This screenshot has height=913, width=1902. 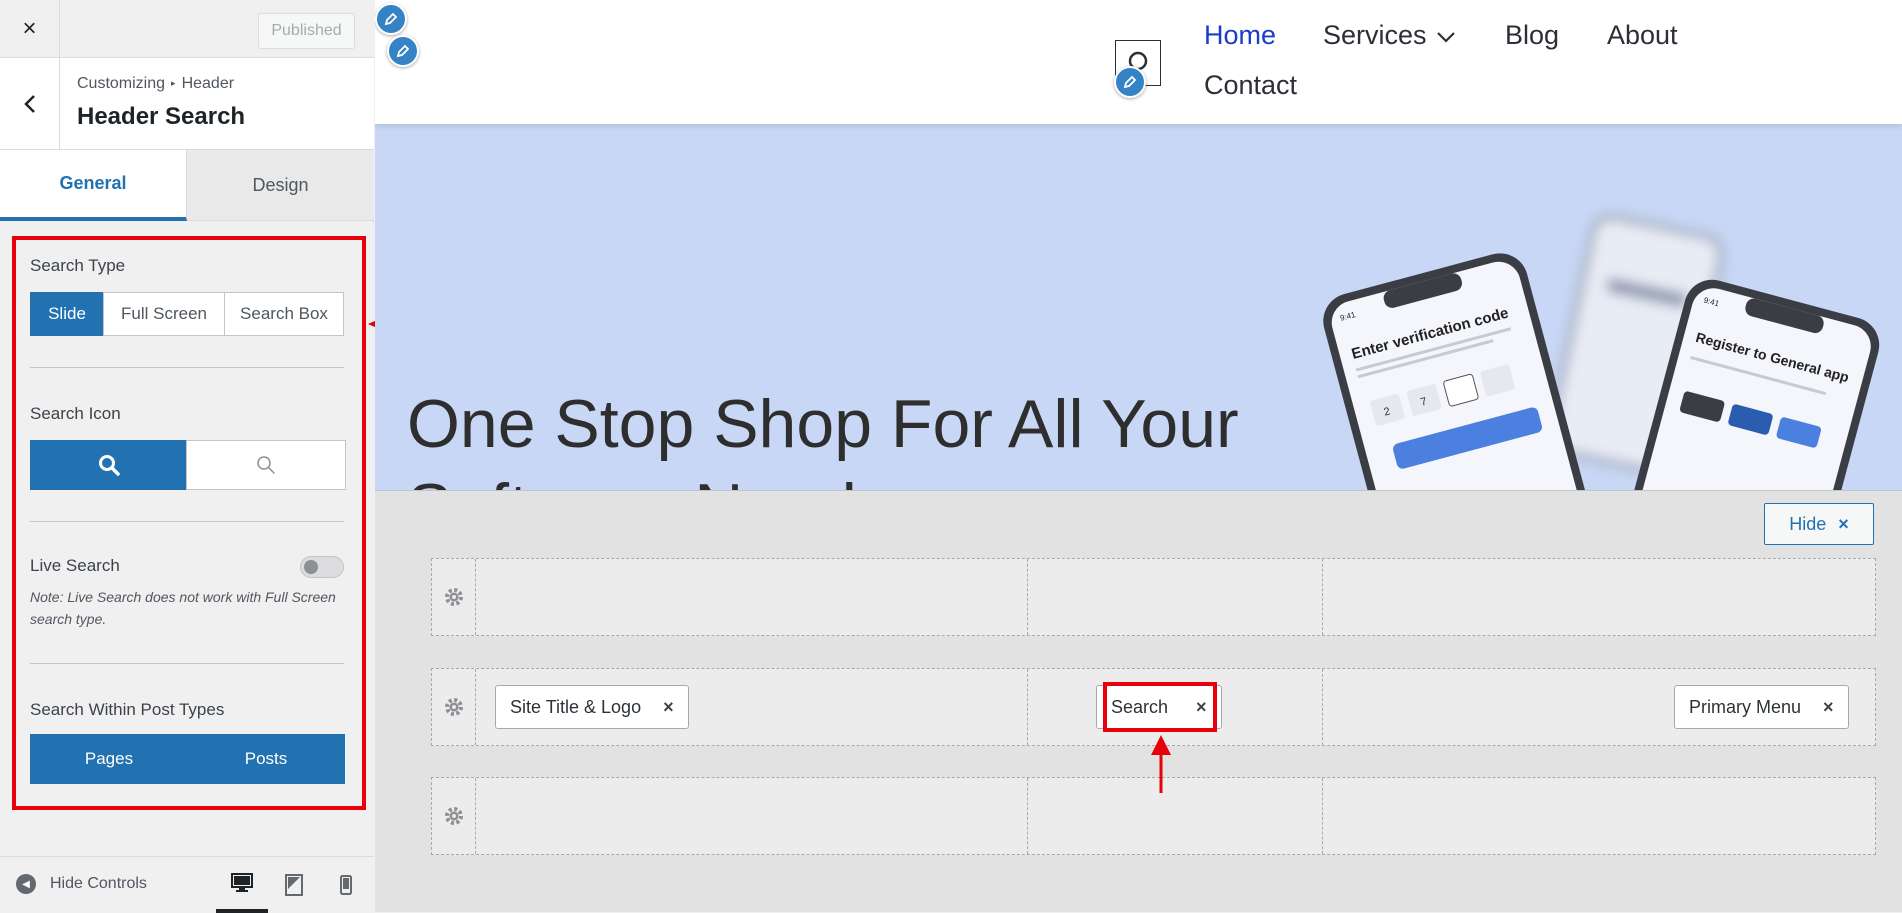 I want to click on tablet-icon, so click(x=294, y=885).